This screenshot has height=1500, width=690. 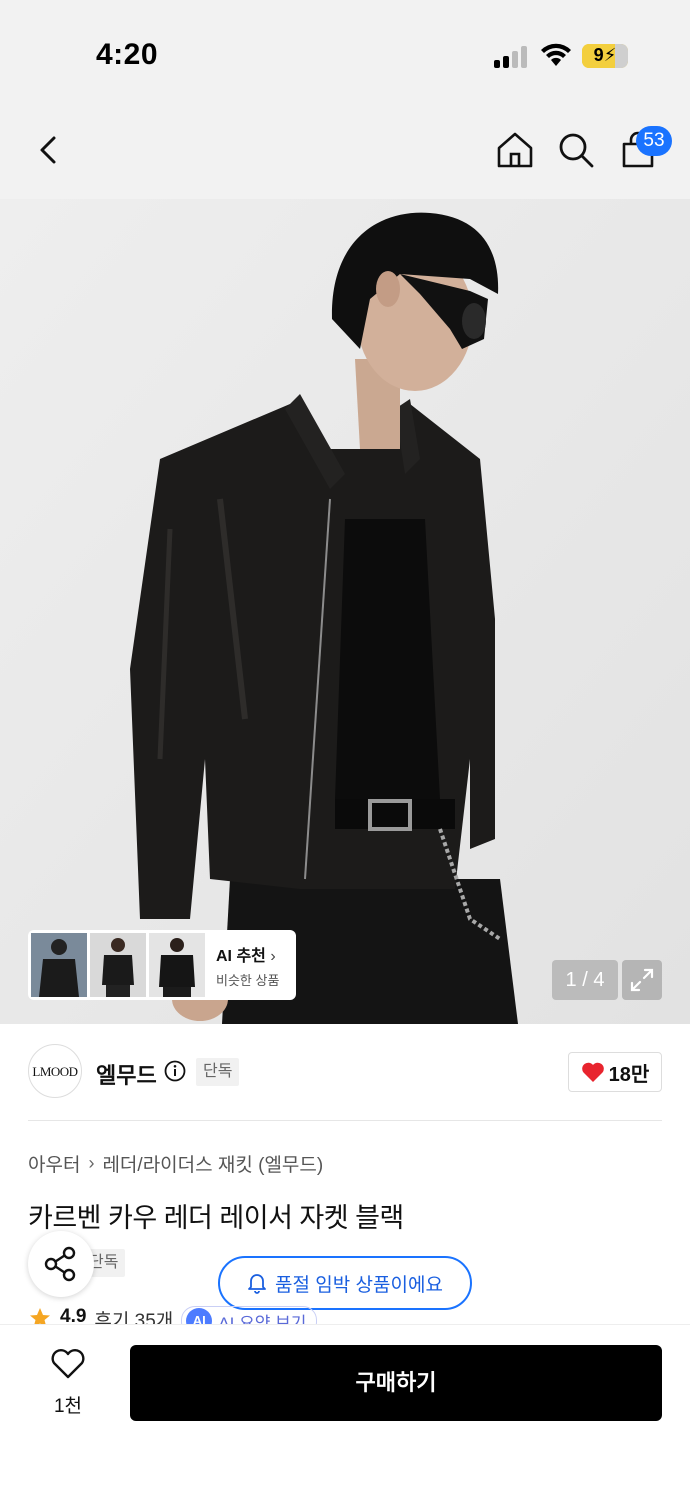 I want to click on share-button, so click(x=61, y=1264).